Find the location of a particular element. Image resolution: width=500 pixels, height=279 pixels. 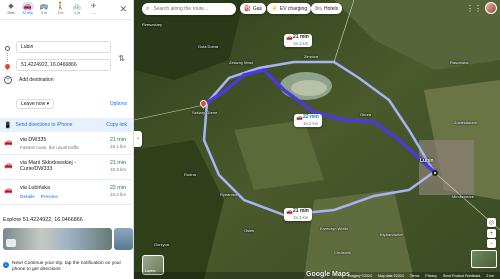

details-link: Details is located at coordinates (27, 197).